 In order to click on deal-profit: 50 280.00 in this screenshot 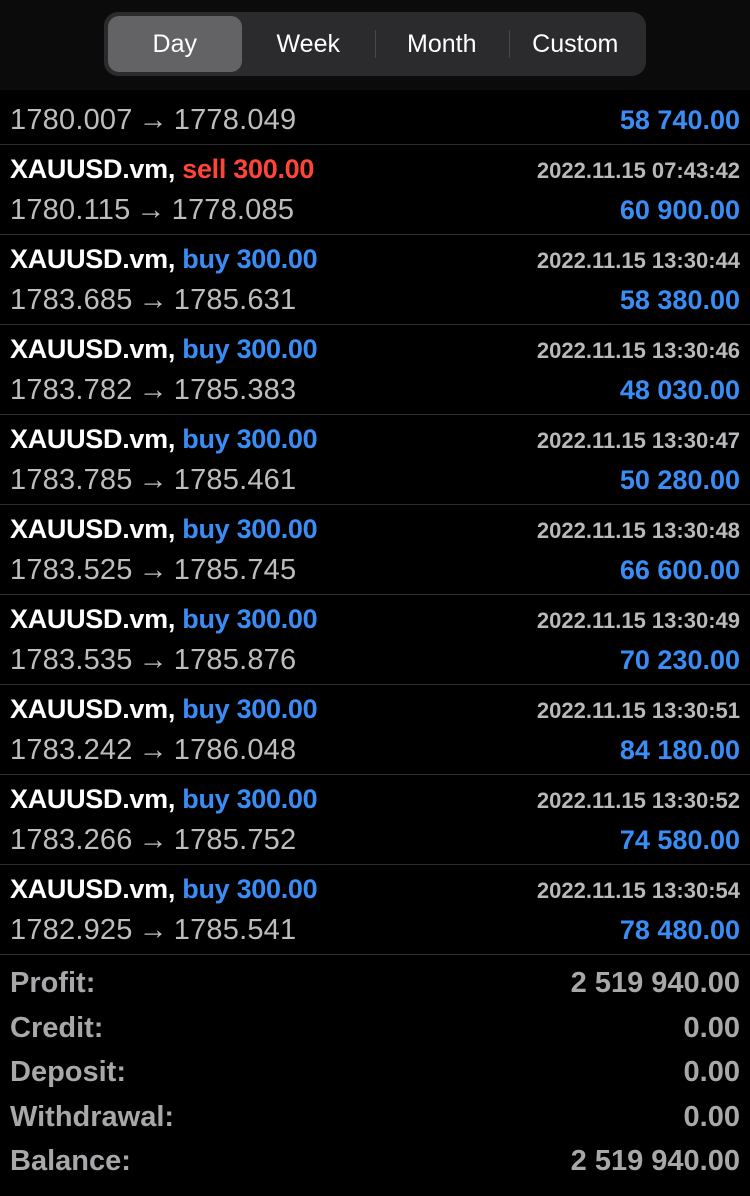, I will do `click(679, 480)`.